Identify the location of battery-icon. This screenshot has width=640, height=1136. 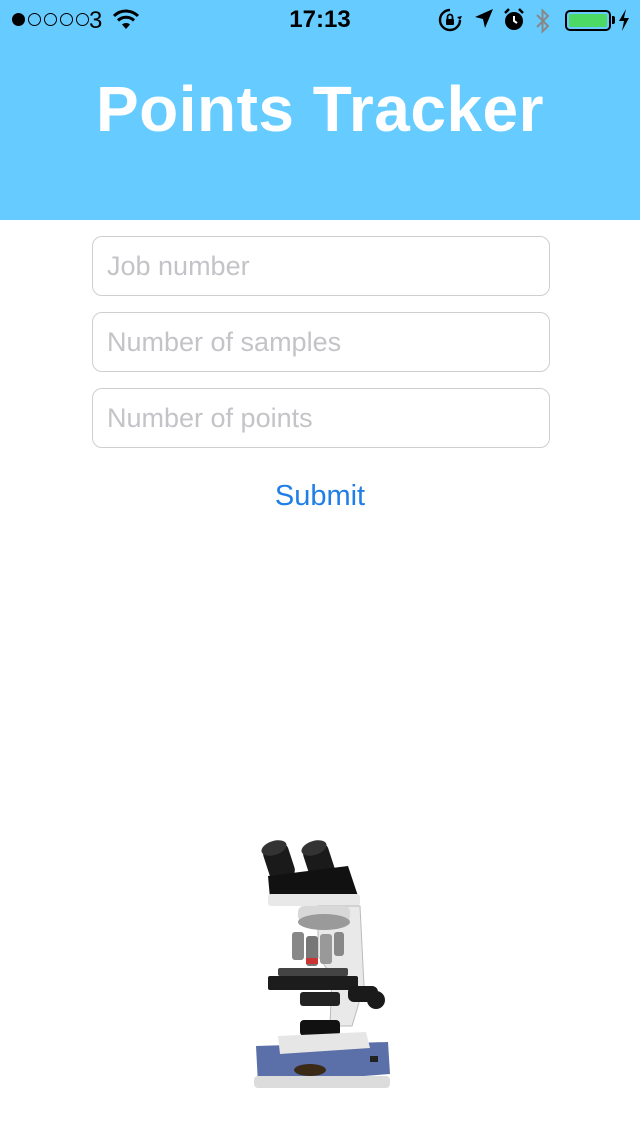
(588, 20).